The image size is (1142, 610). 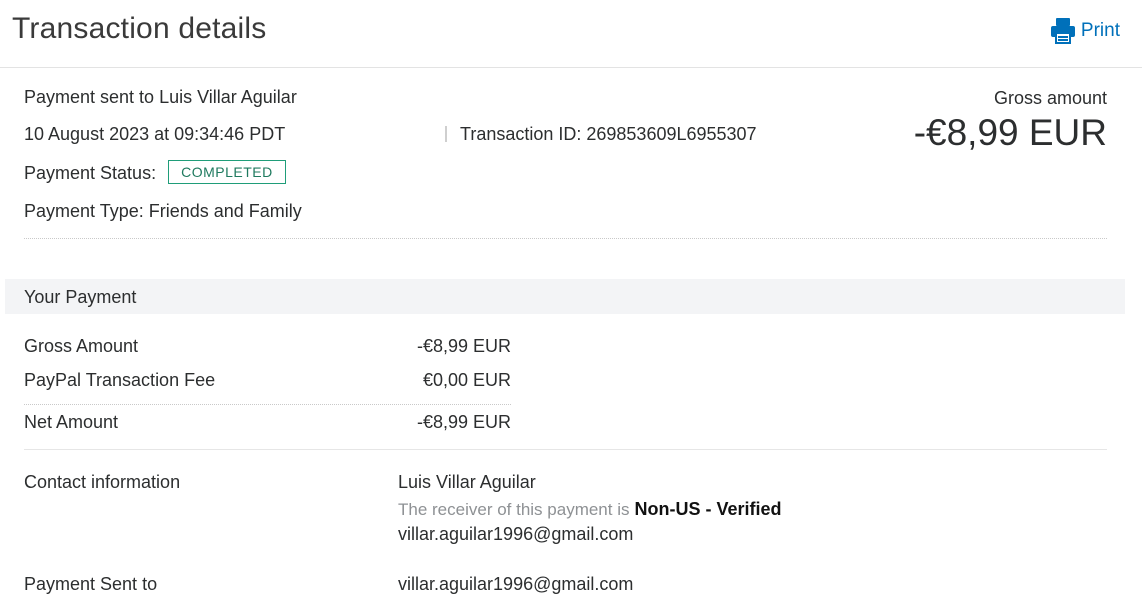 What do you see at coordinates (90, 173) in the screenshot?
I see `payment-status-label: Payment Status:` at bounding box center [90, 173].